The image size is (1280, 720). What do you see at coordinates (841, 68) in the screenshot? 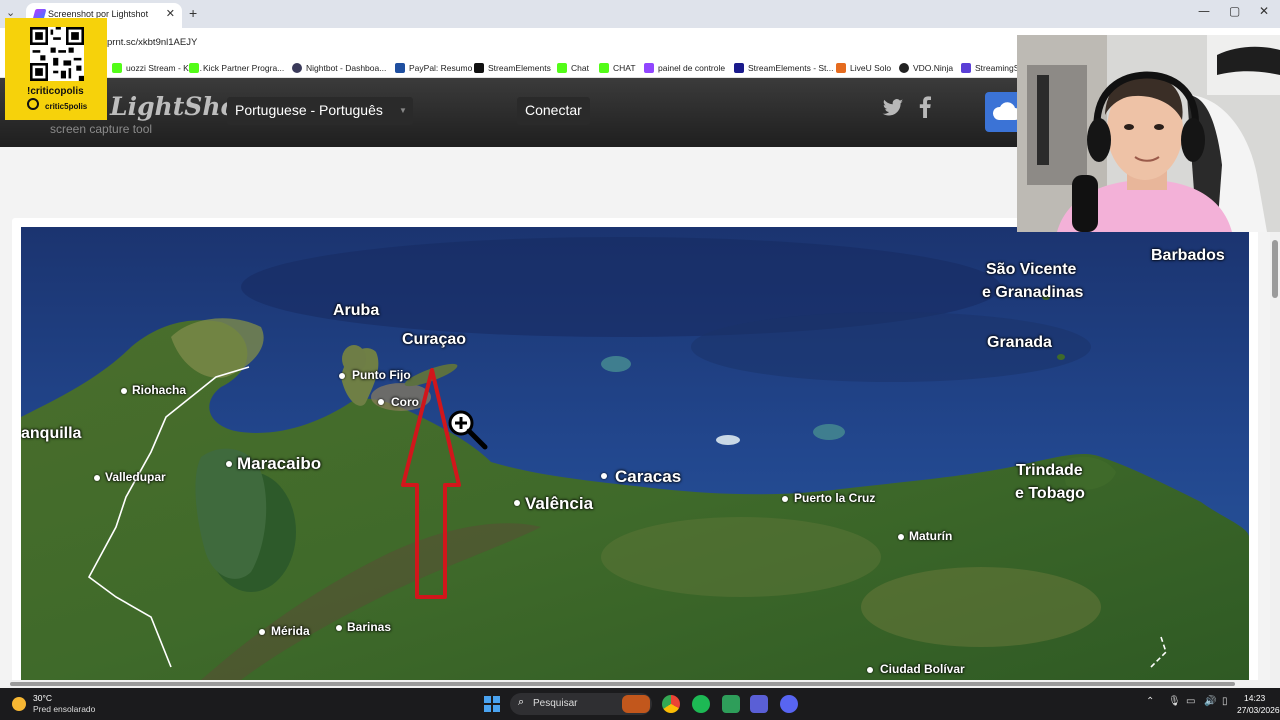
I see `liveu-icon` at bounding box center [841, 68].